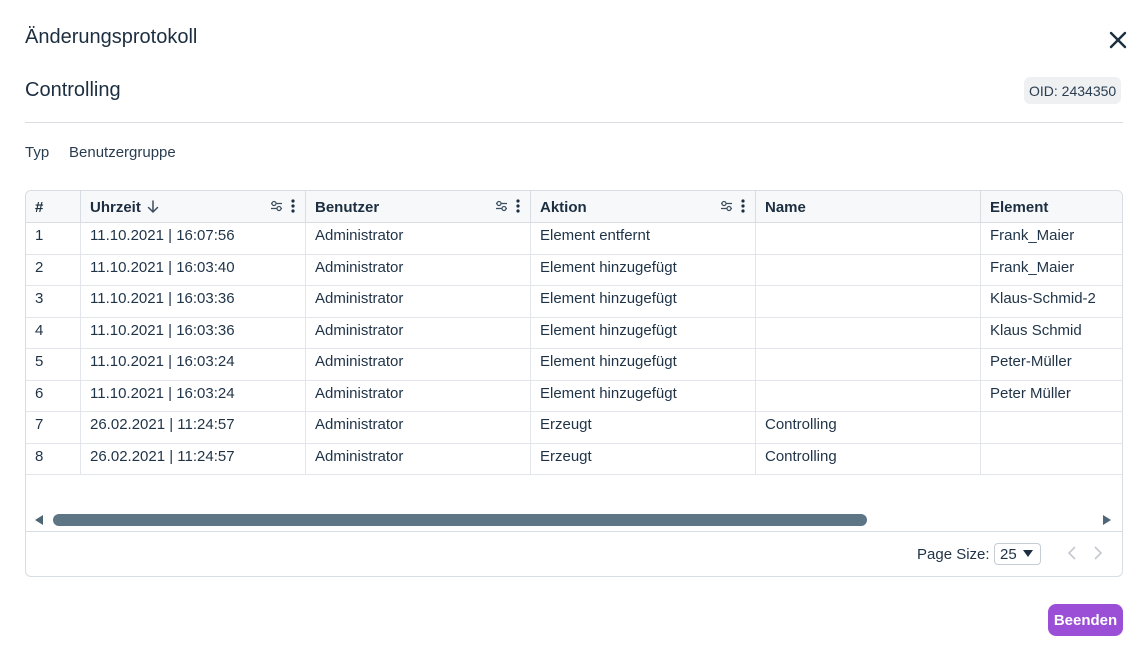 This screenshot has height=655, width=1147. What do you see at coordinates (574, 122) in the screenshot?
I see `header-divider` at bounding box center [574, 122].